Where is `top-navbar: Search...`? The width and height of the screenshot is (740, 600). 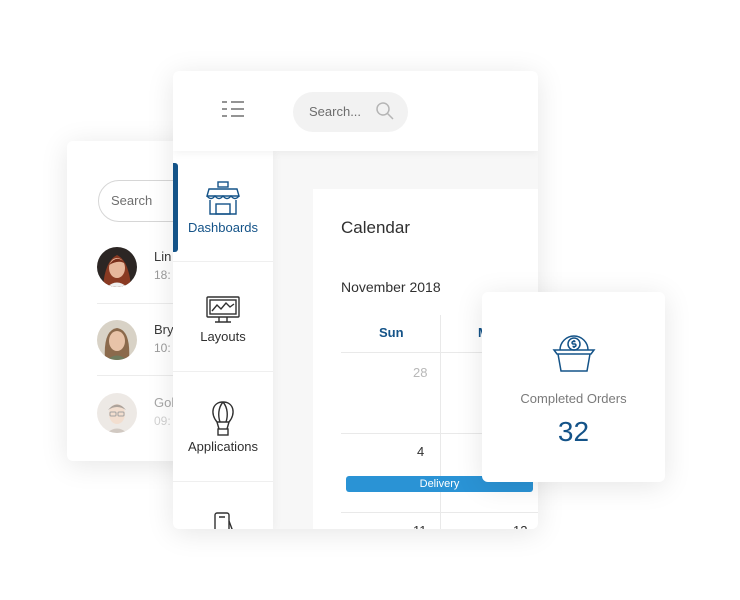
top-navbar: Search... is located at coordinates (355, 111).